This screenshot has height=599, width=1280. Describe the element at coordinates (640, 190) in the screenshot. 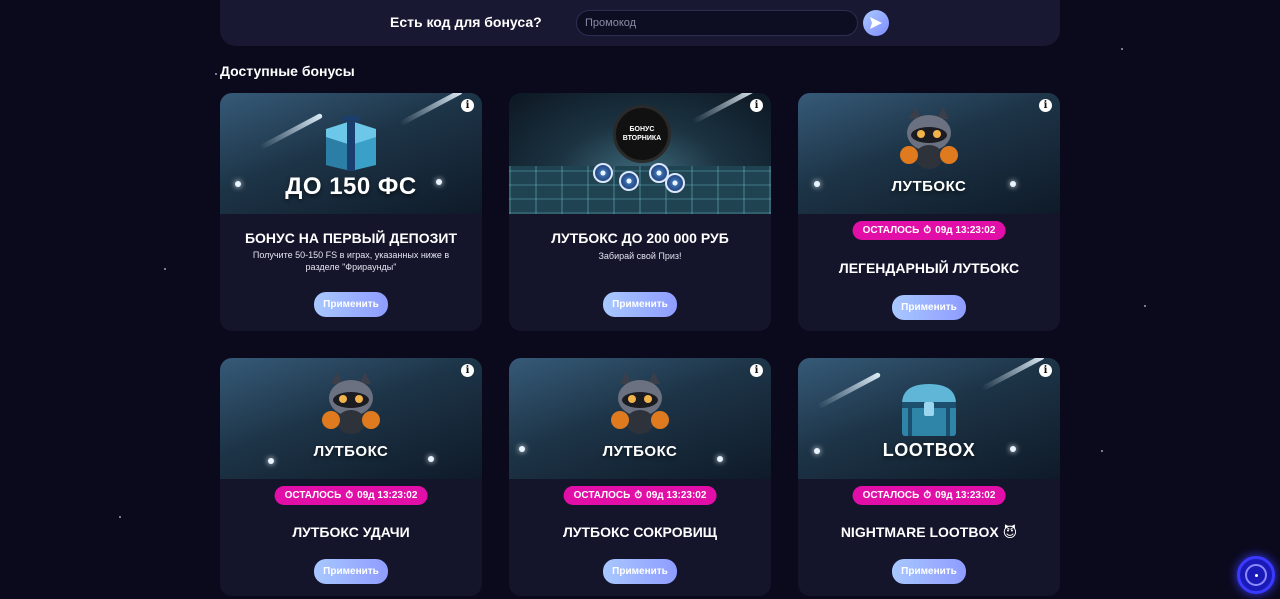

I see `floor-decoration` at that location.